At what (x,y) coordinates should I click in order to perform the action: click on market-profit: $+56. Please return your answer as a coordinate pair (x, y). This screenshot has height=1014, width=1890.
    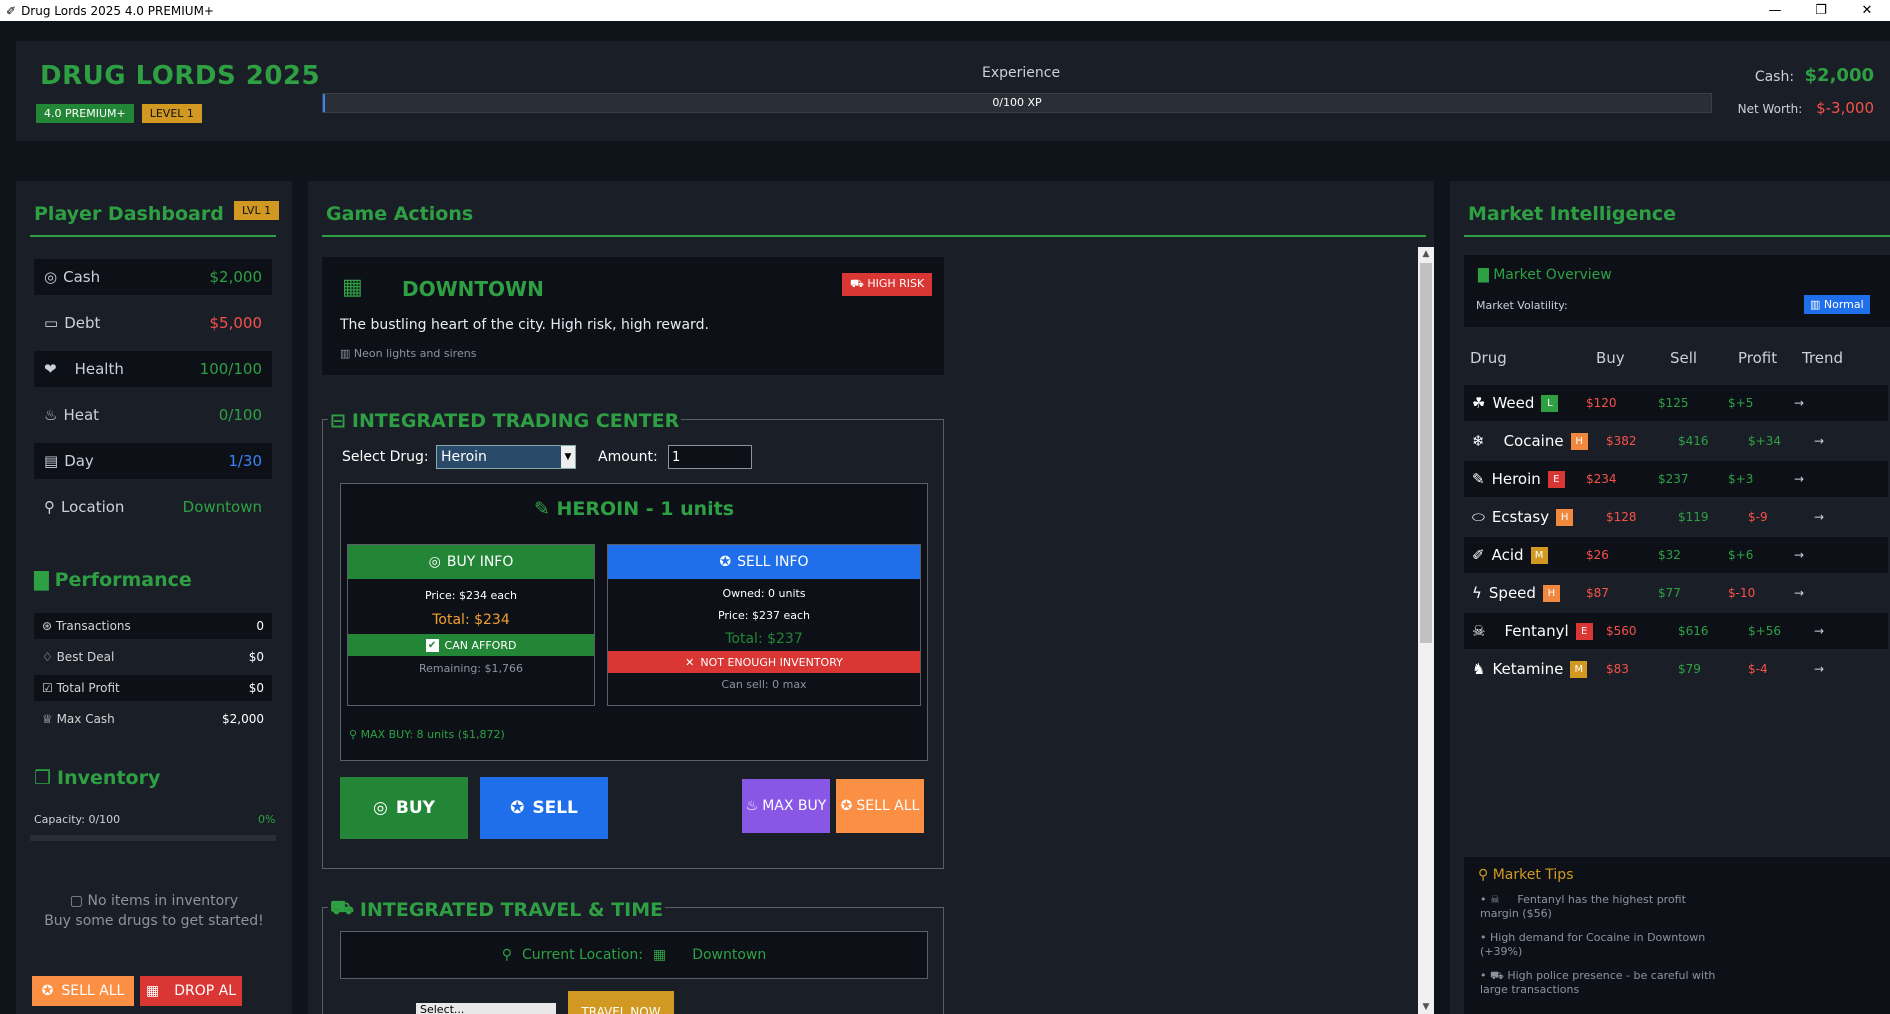
    Looking at the image, I should click on (1764, 631).